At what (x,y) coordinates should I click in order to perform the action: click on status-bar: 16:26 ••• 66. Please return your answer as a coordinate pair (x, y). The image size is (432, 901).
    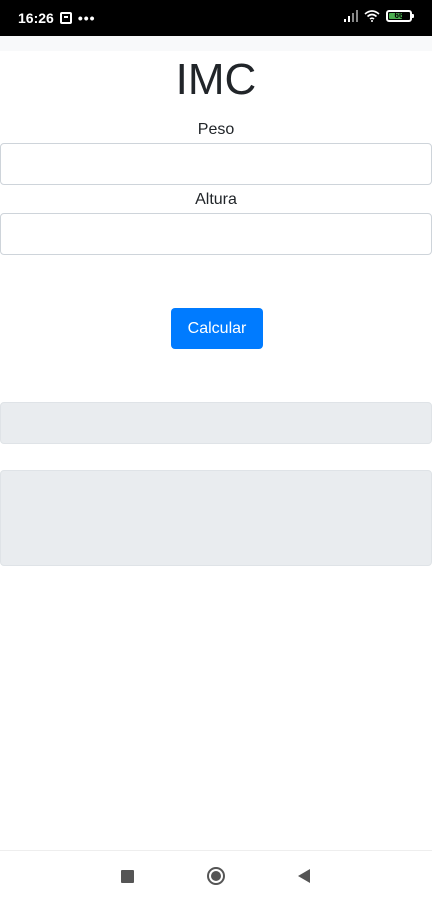
    Looking at the image, I should click on (216, 18).